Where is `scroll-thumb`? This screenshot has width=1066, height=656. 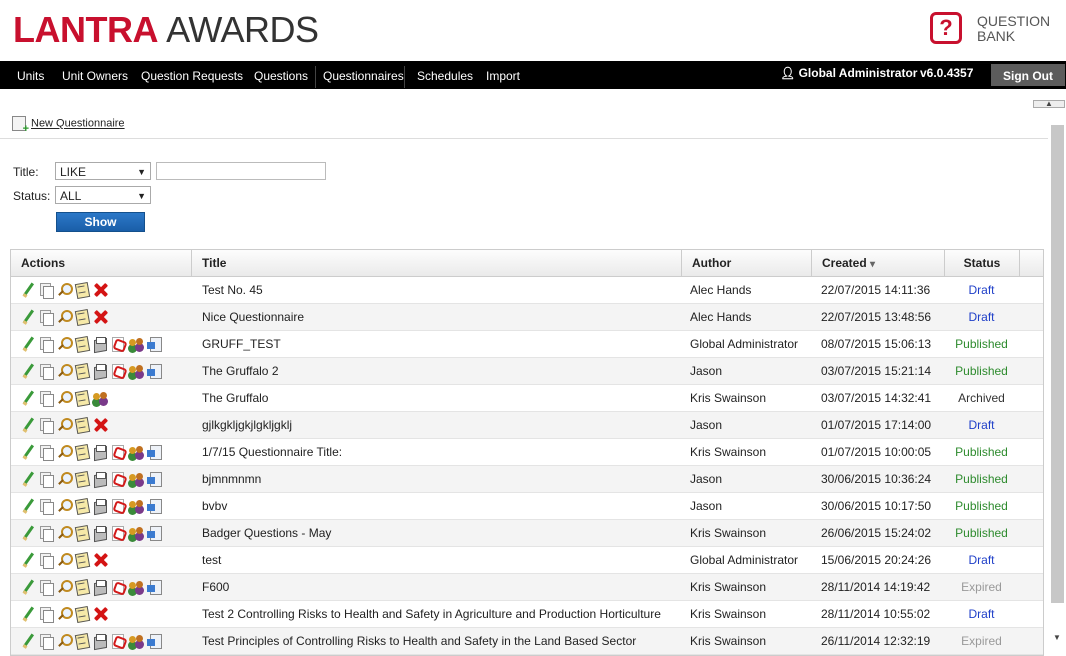
scroll-thumb is located at coordinates (1057, 364).